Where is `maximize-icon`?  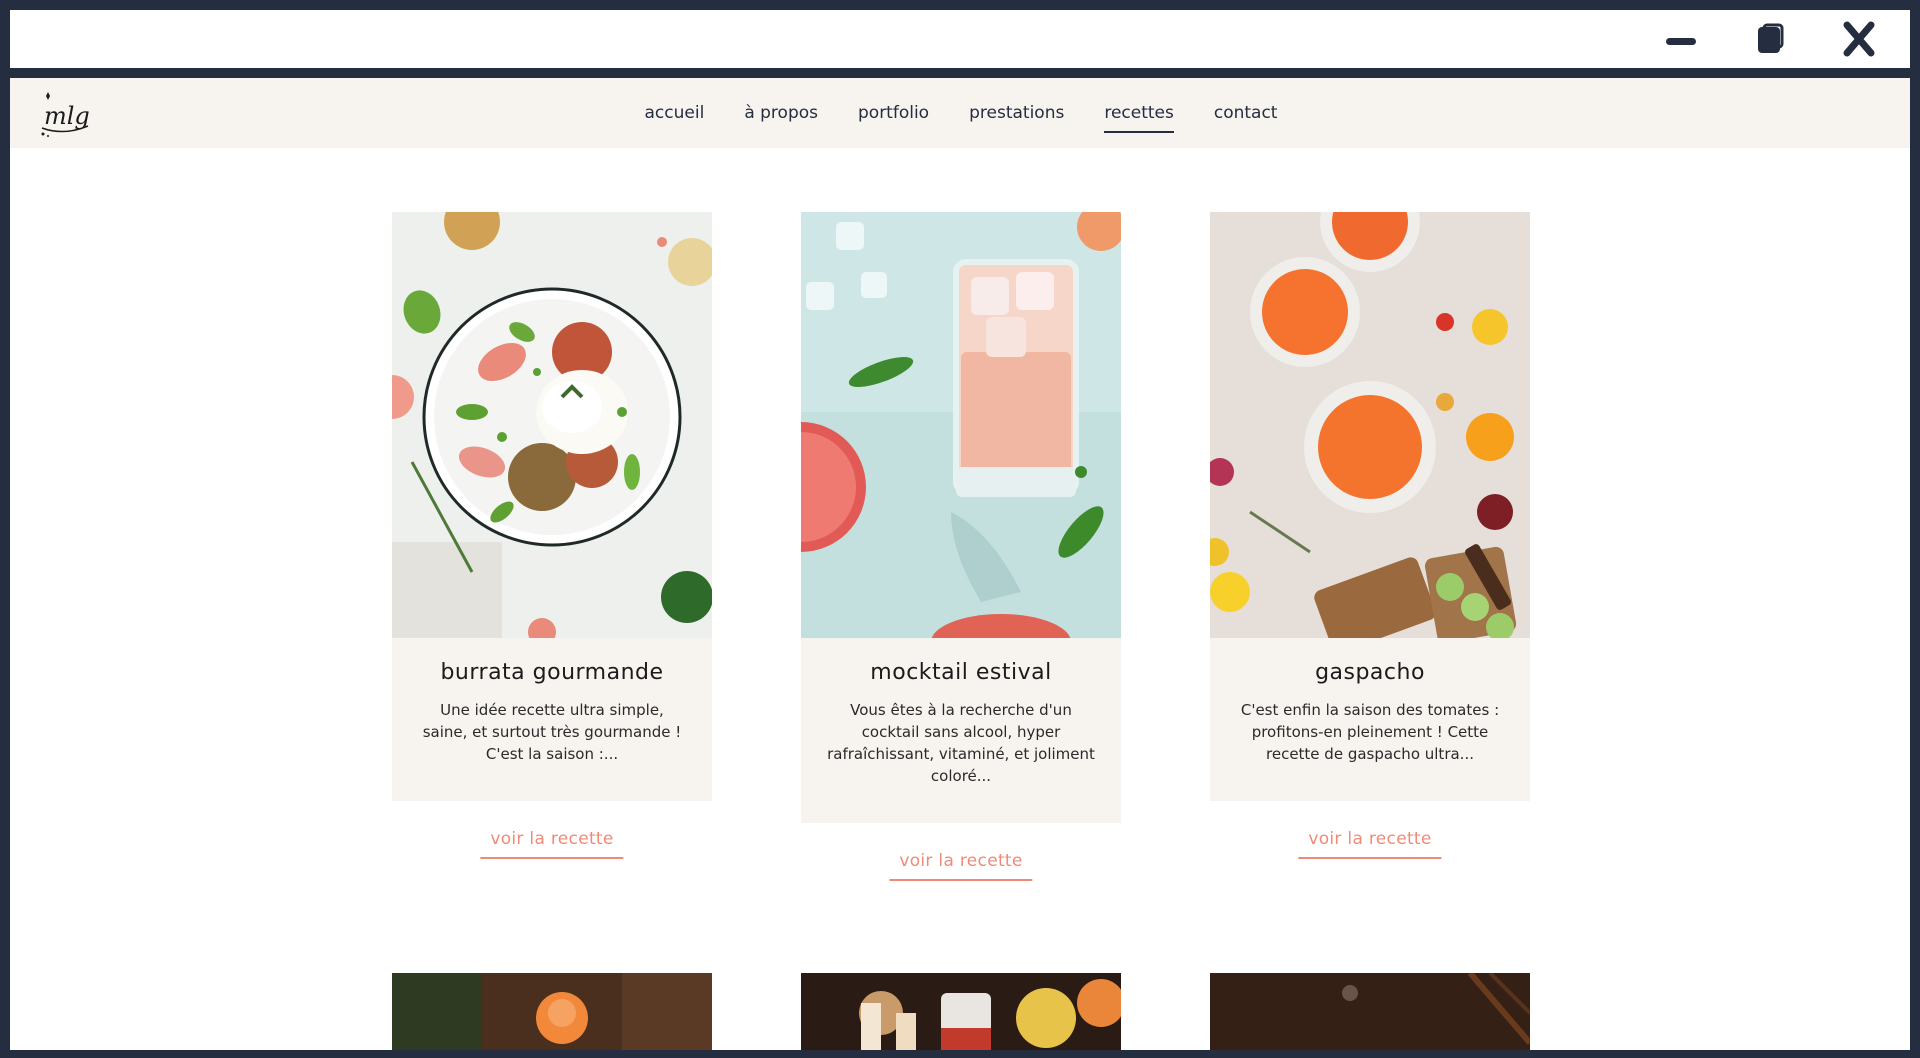 maximize-icon is located at coordinates (1770, 40).